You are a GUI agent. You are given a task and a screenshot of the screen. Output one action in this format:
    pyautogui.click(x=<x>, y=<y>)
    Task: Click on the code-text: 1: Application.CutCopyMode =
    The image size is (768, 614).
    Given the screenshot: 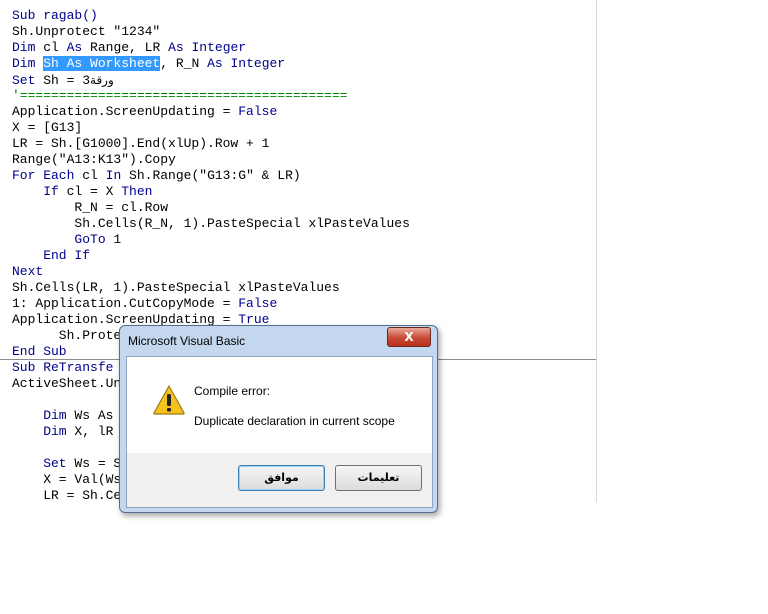 What is the action you would take?
    pyautogui.click(x=125, y=303)
    